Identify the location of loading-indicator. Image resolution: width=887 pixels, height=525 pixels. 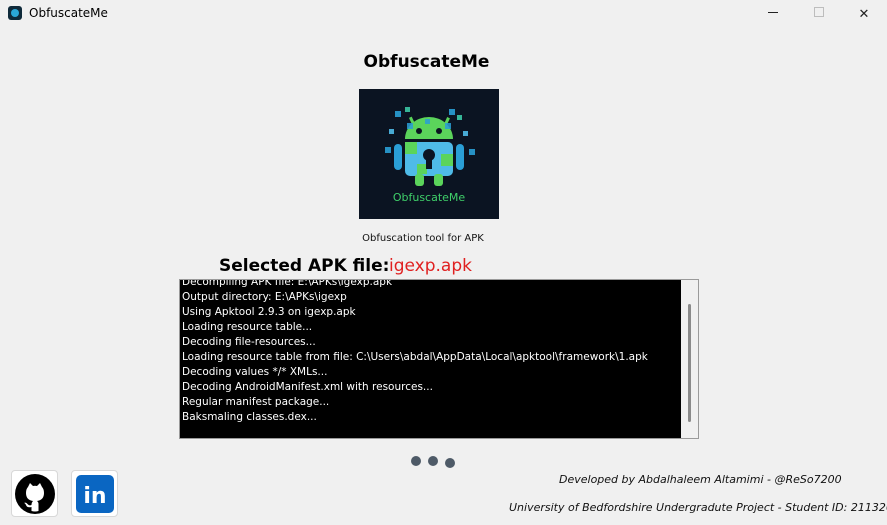
(436, 462).